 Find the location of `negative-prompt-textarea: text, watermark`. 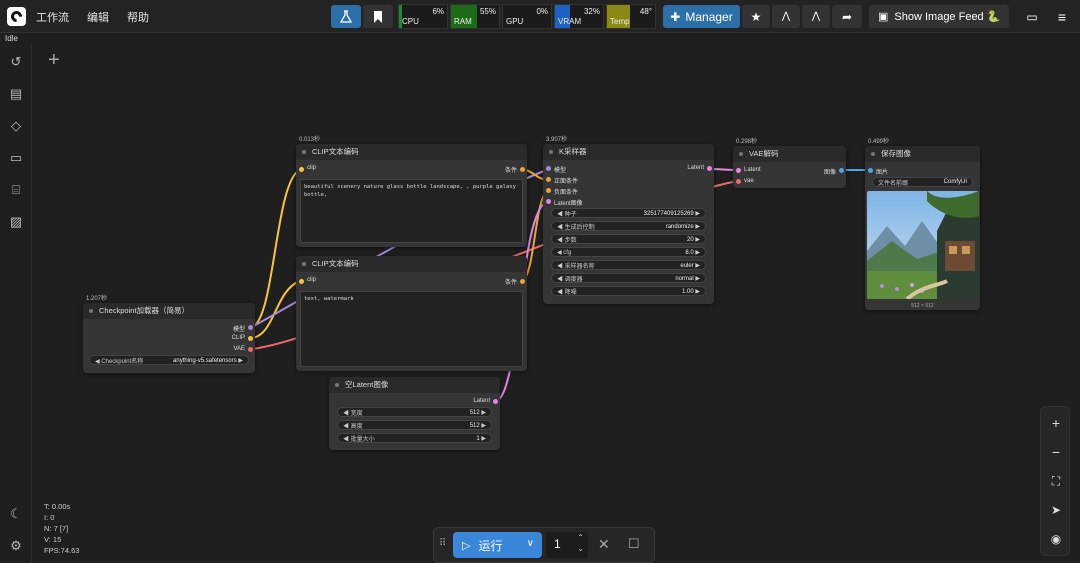

negative-prompt-textarea: text, watermark is located at coordinates (411, 329).